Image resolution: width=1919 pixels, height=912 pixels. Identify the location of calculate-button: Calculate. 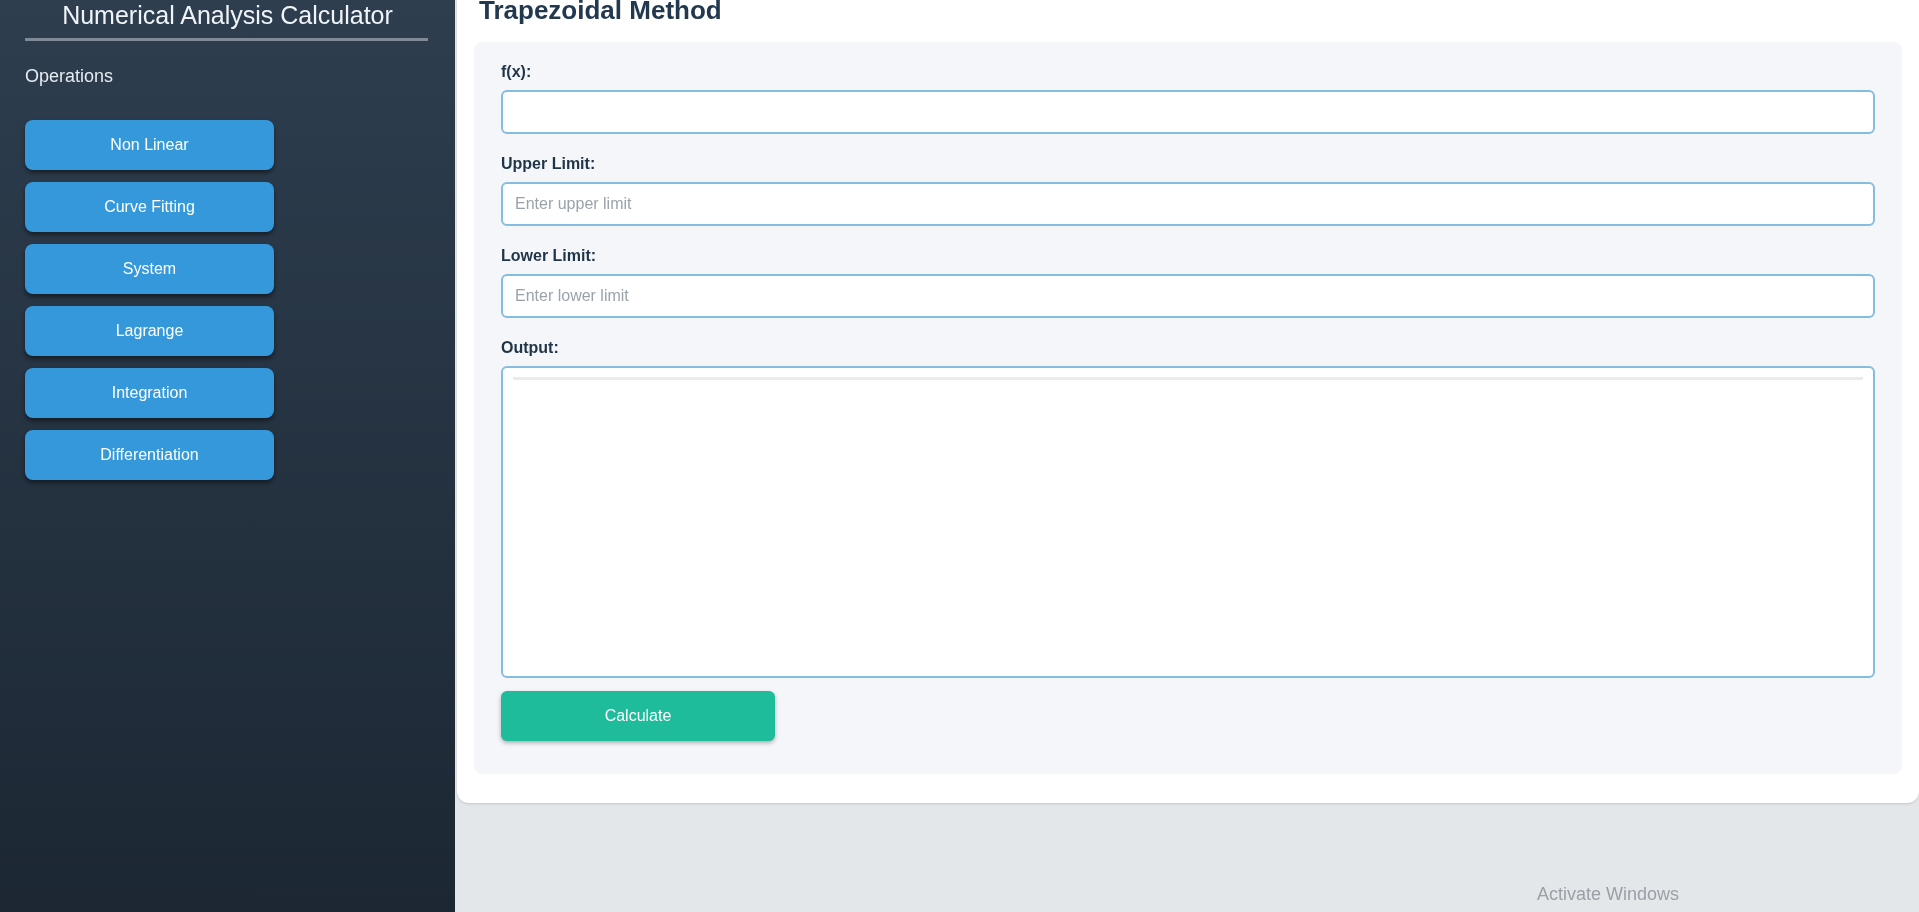
(638, 716).